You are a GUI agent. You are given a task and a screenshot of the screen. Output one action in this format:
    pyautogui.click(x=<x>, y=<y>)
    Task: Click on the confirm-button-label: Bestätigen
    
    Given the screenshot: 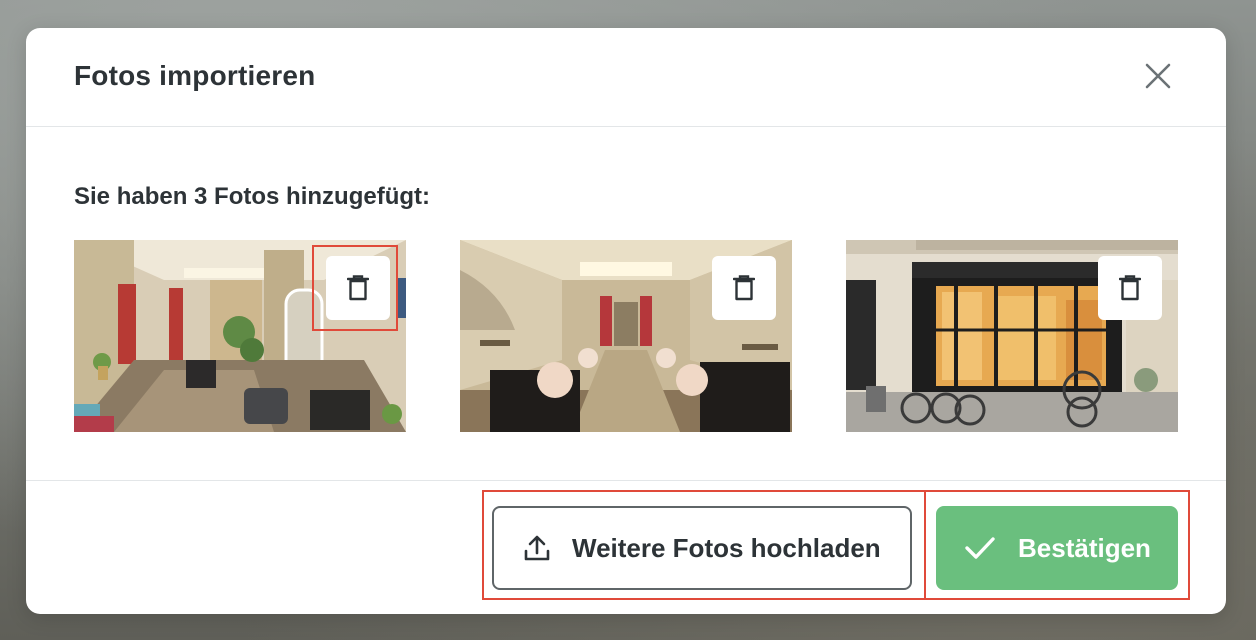 What is the action you would take?
    pyautogui.click(x=1084, y=547)
    